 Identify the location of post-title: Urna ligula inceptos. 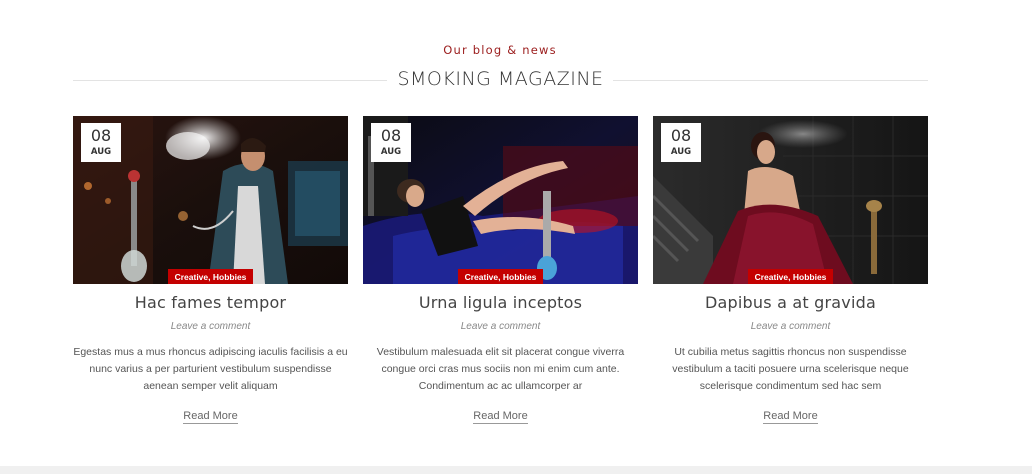
(500, 302).